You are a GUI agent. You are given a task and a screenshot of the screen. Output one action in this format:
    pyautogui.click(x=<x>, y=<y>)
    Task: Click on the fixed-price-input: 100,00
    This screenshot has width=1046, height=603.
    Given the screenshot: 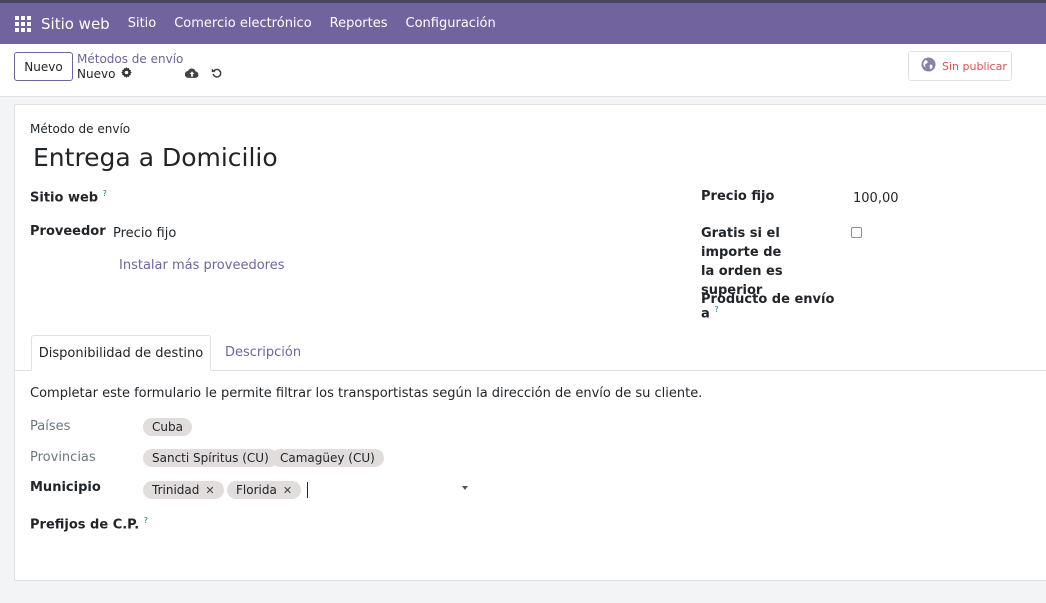 What is the action you would take?
    pyautogui.click(x=876, y=198)
    